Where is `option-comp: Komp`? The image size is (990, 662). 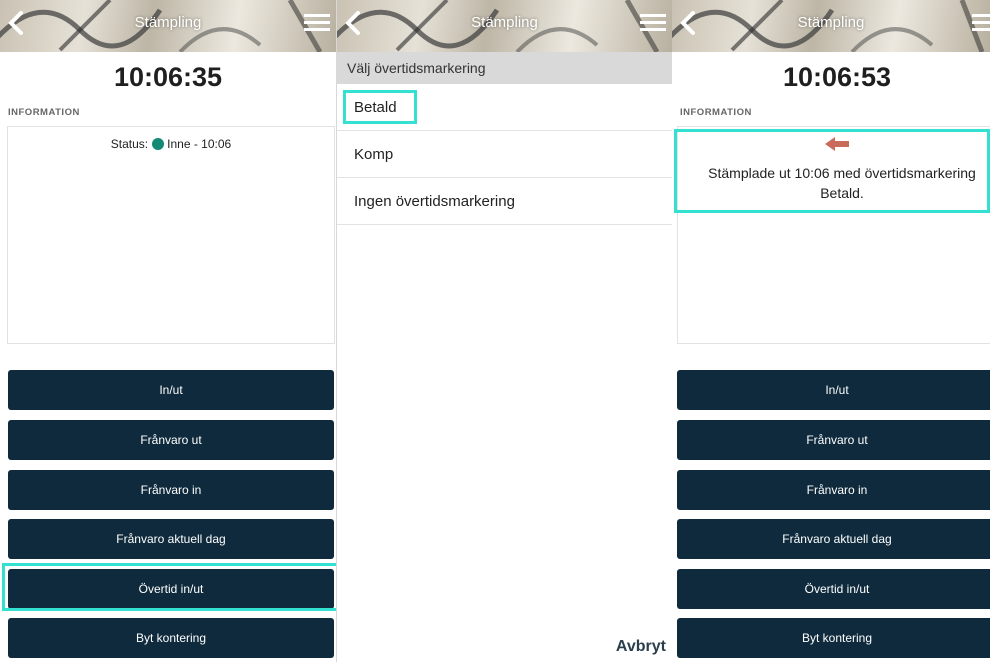
option-comp: Komp is located at coordinates (504, 154).